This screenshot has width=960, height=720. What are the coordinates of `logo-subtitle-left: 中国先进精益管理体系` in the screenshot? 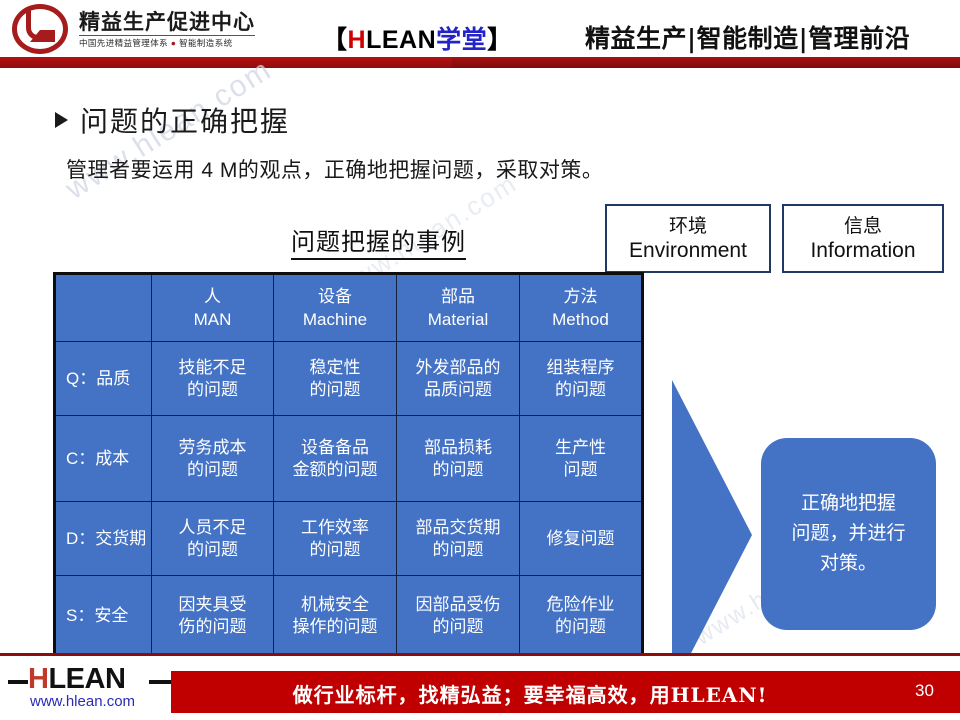 It's located at (124, 43).